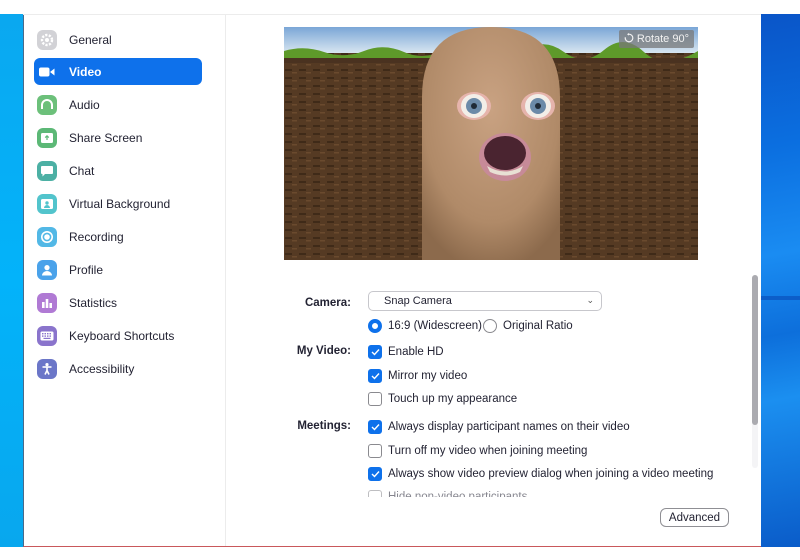 This screenshot has height=560, width=800. Describe the element at coordinates (82, 170) in the screenshot. I see `sidebar-item-label: Chat` at that location.